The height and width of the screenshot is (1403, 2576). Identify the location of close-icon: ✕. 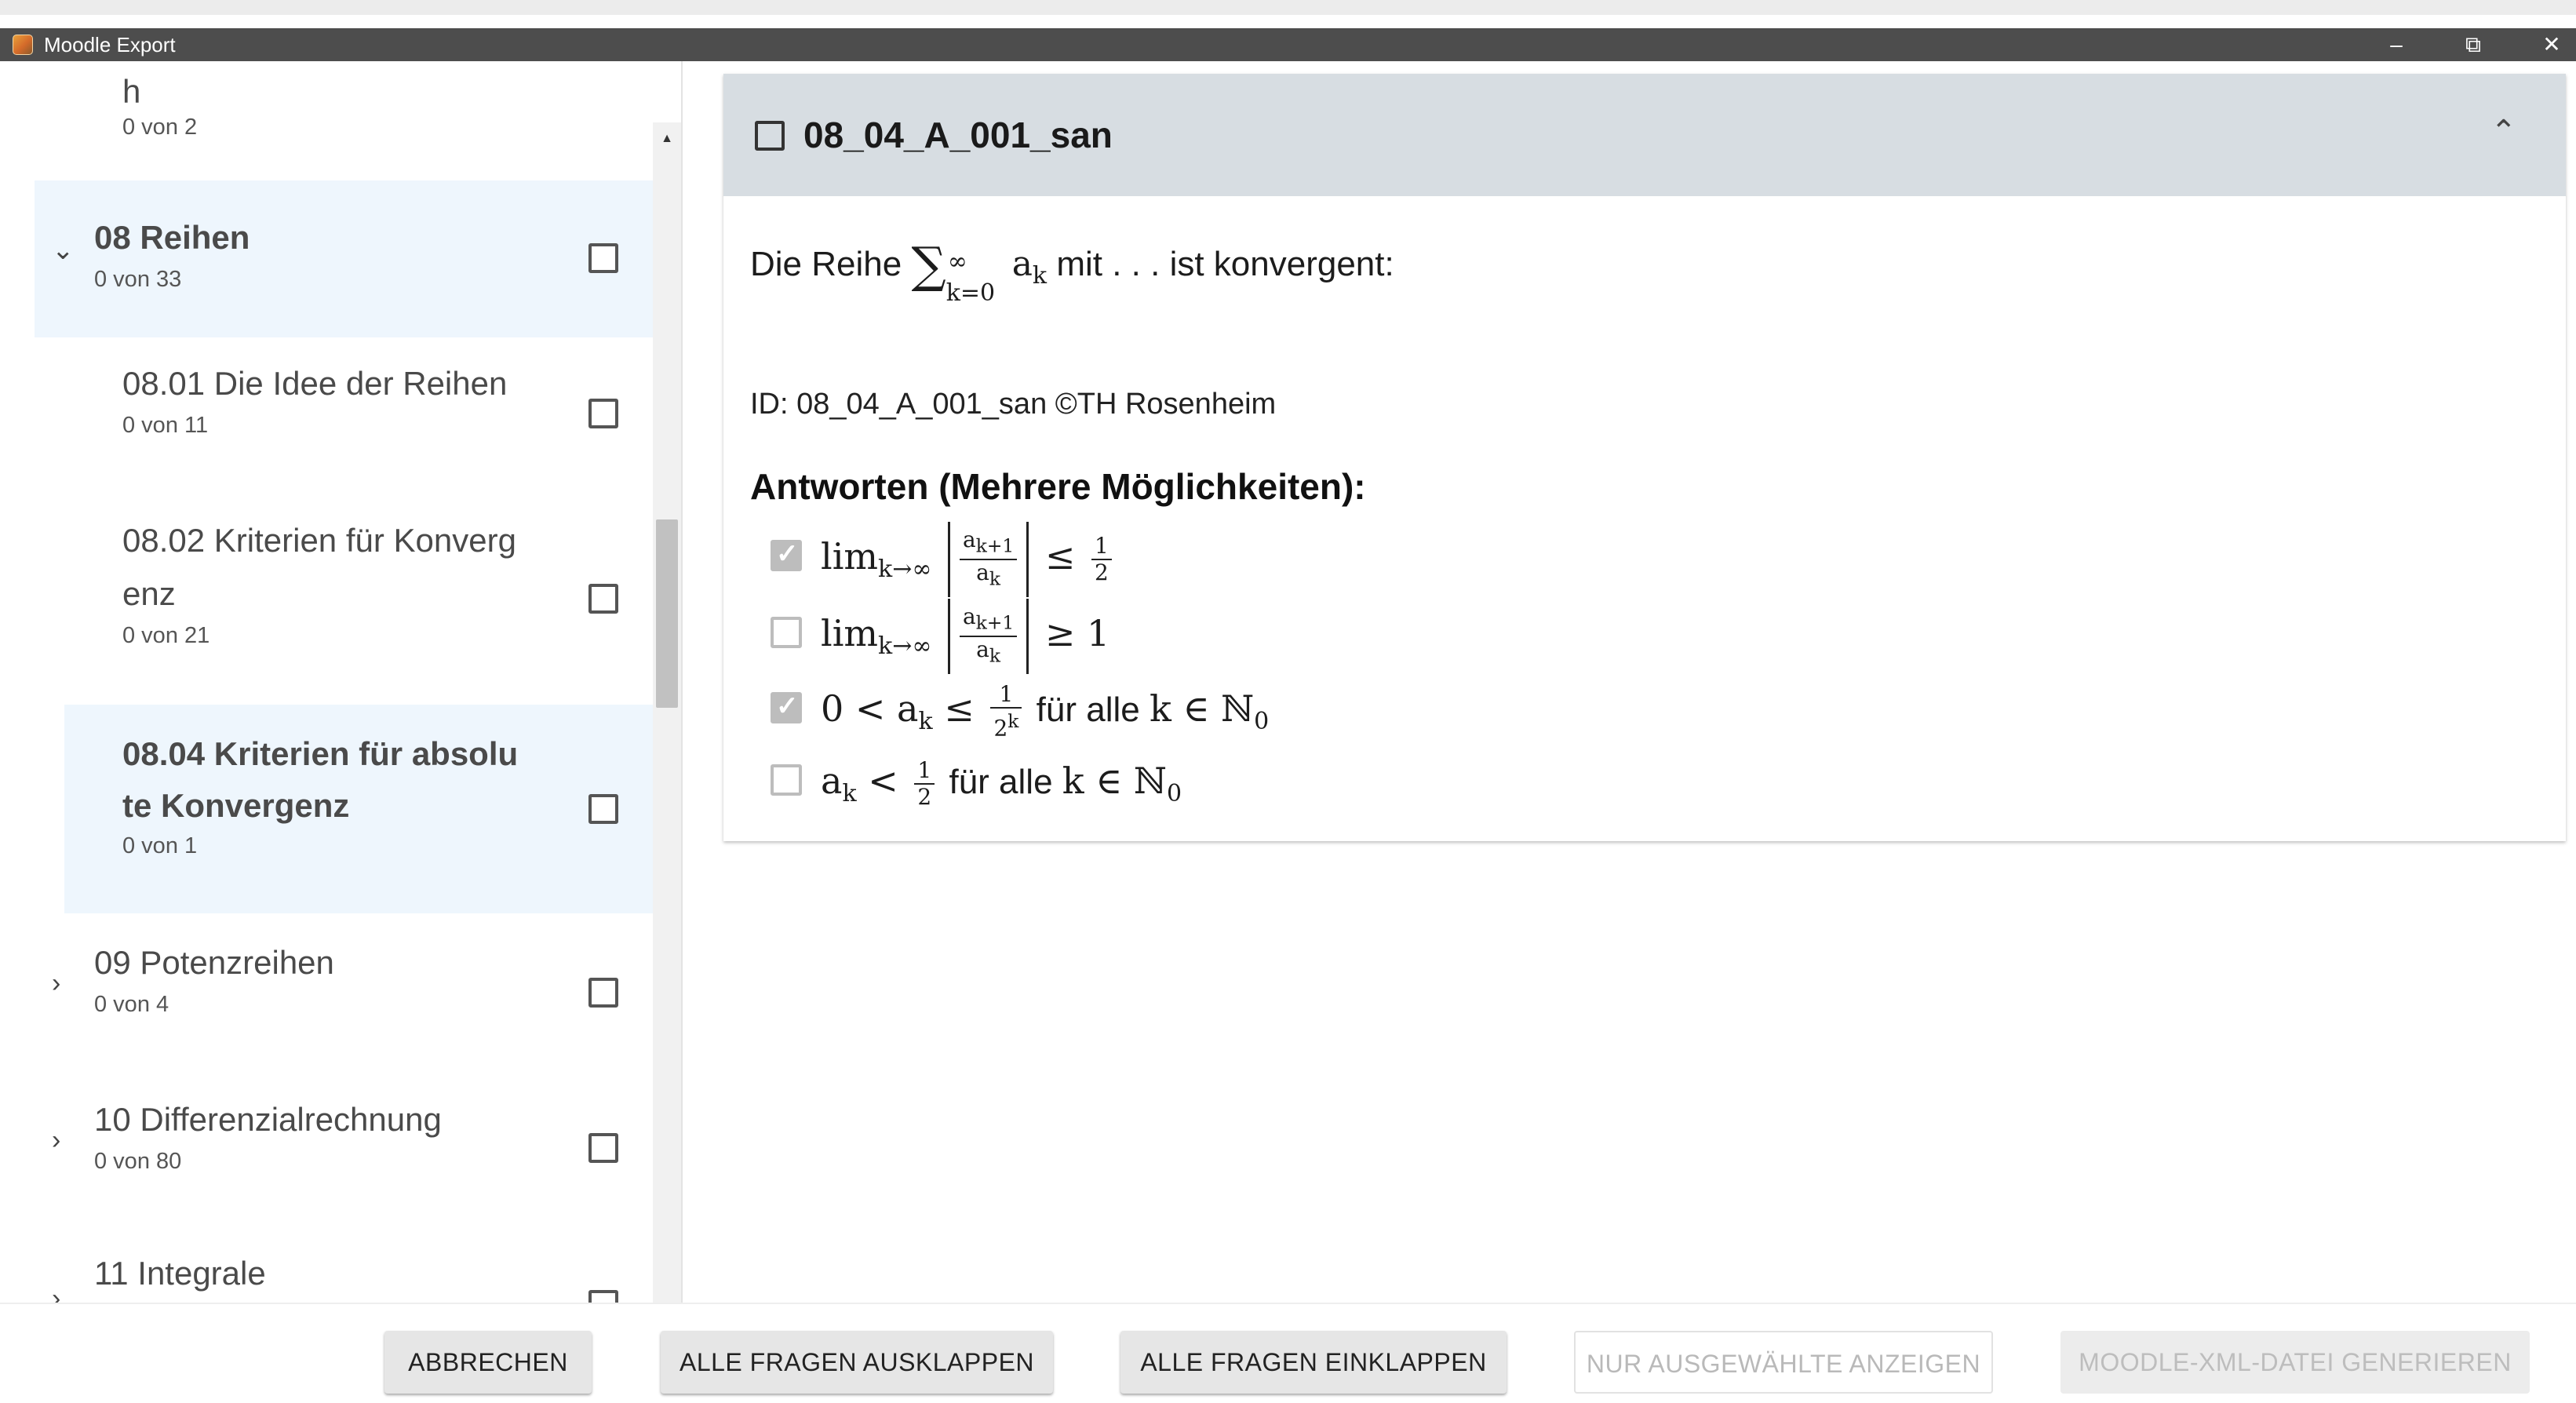
(2551, 44).